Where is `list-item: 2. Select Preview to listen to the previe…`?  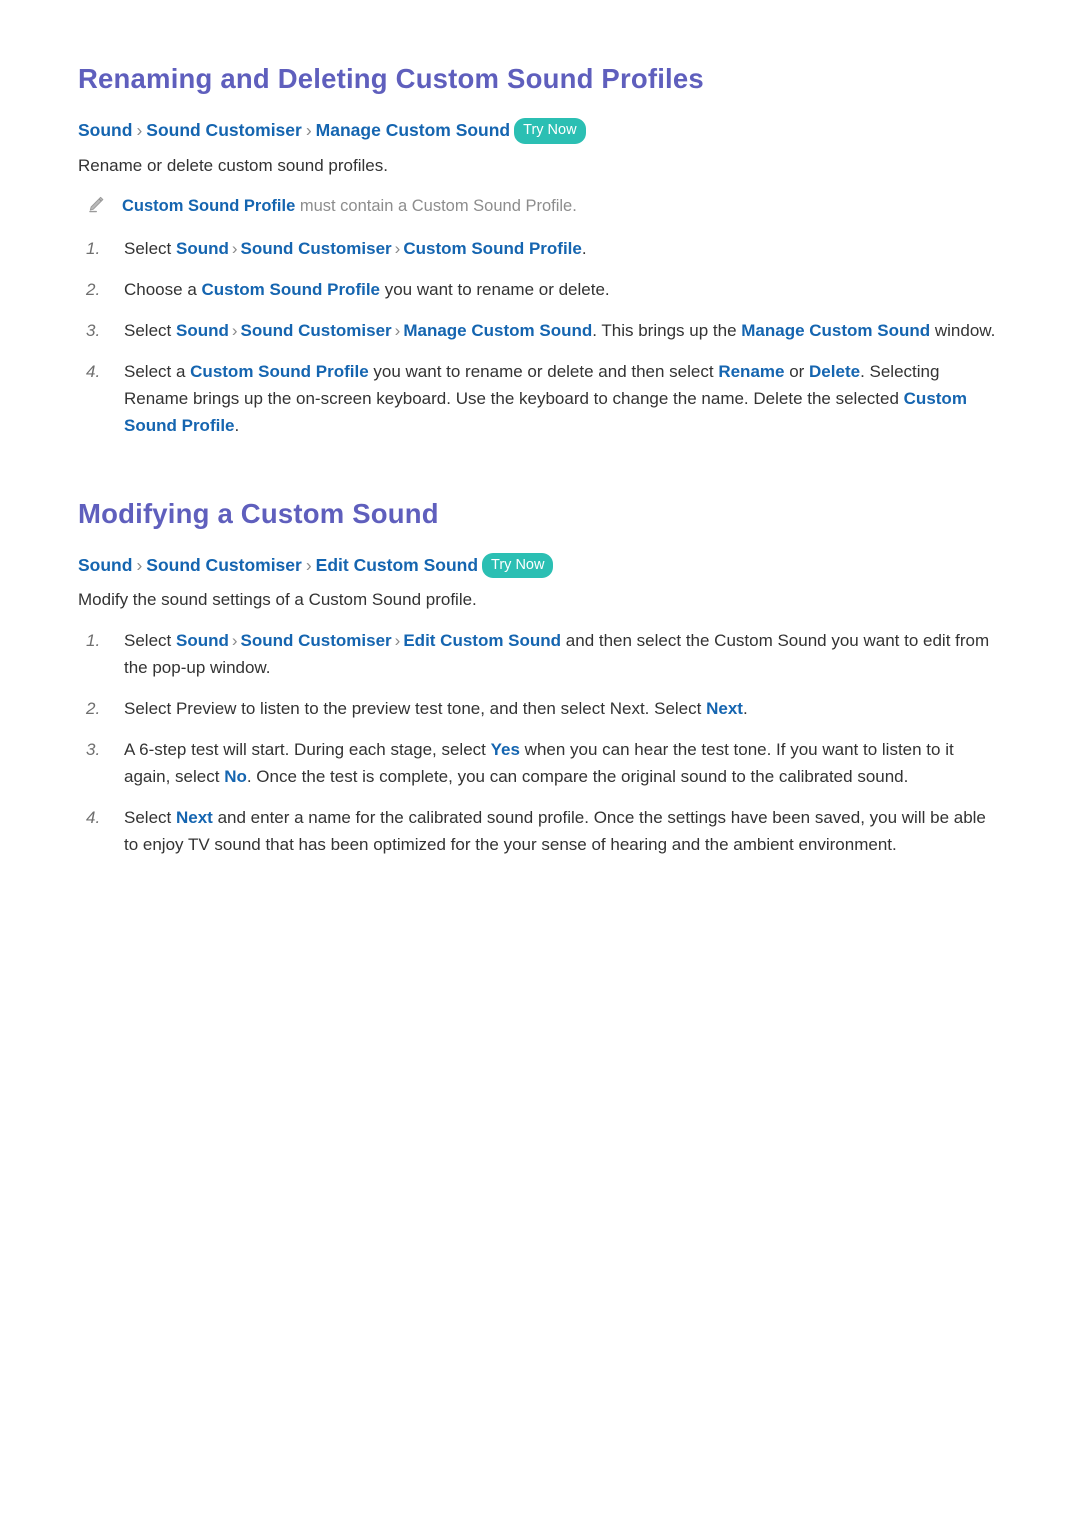
list-item: 2. Select Preview to listen to the previe… is located at coordinates (540, 708).